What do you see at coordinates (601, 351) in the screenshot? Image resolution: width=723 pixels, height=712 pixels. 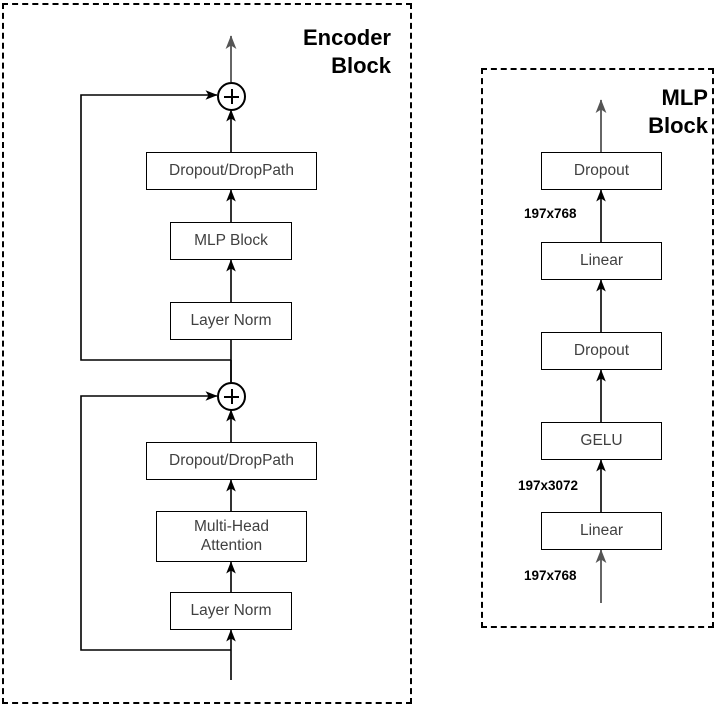 I see `node-mlp-dropout-mid: Dropout` at bounding box center [601, 351].